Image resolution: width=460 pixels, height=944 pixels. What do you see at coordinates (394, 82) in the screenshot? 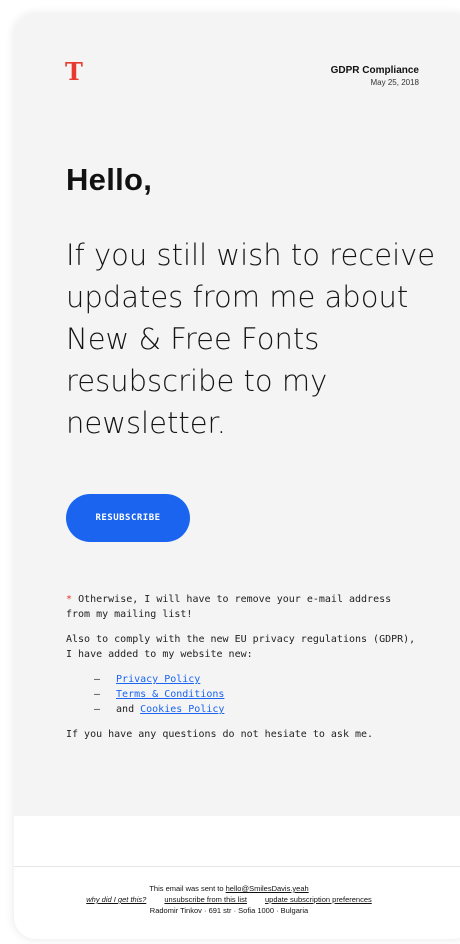
I see `meta-date: May 25, 2018` at bounding box center [394, 82].